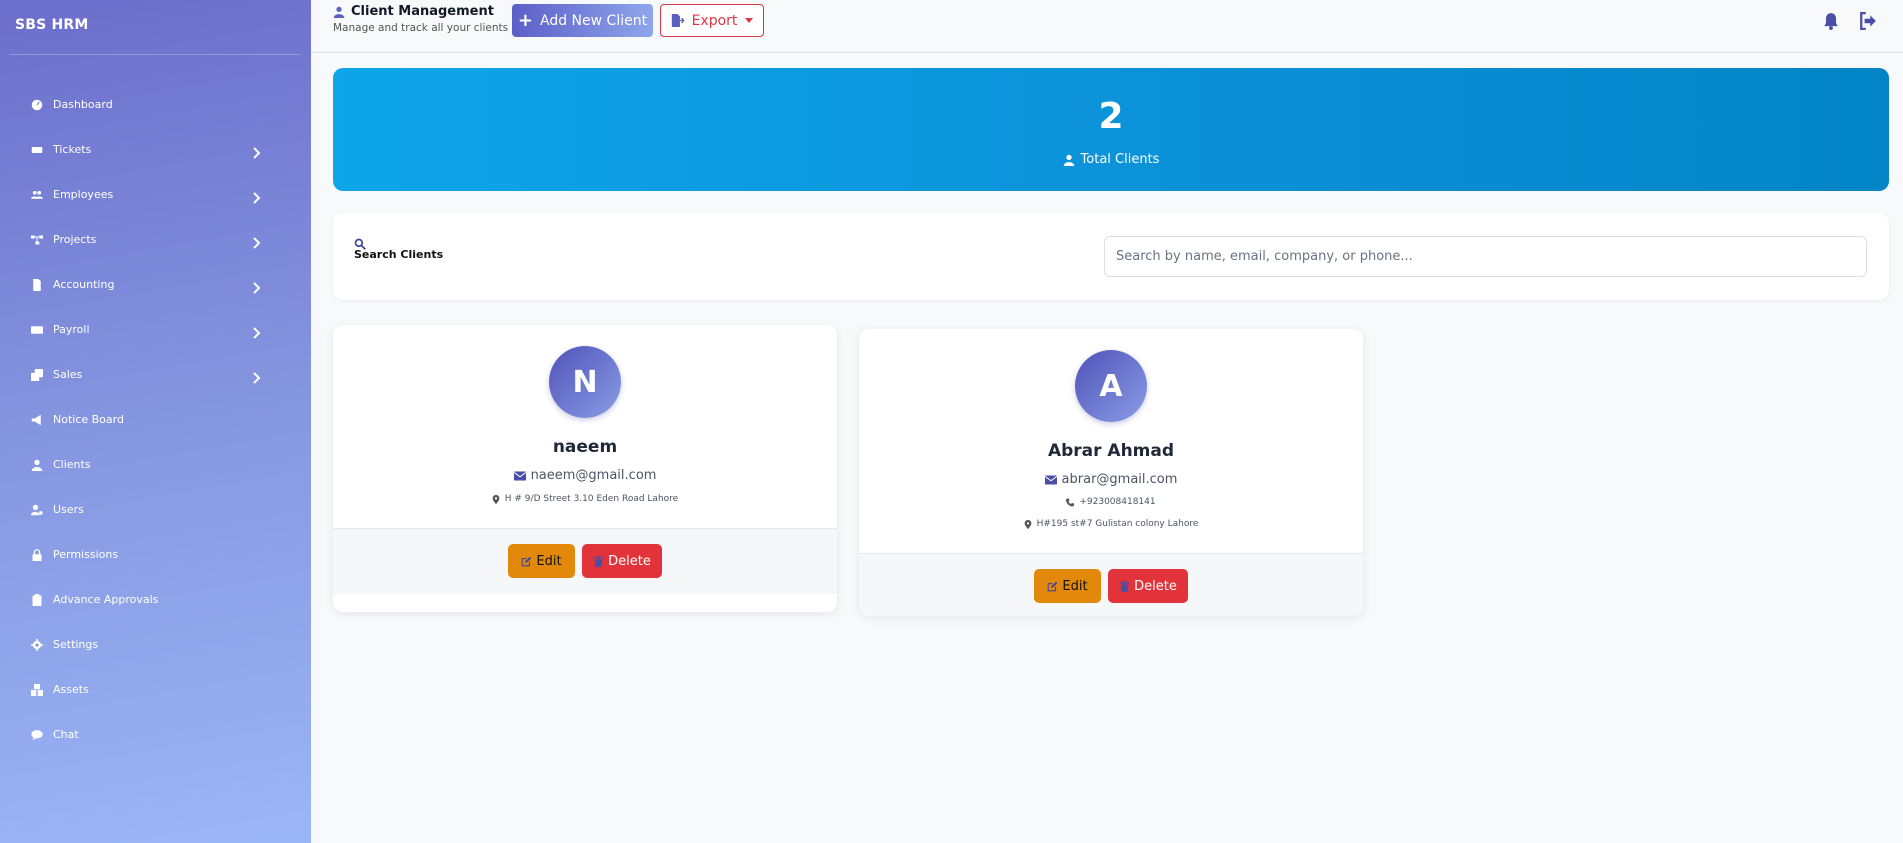 The height and width of the screenshot is (843, 1903). What do you see at coordinates (1485, 256) in the screenshot?
I see `search-input` at bounding box center [1485, 256].